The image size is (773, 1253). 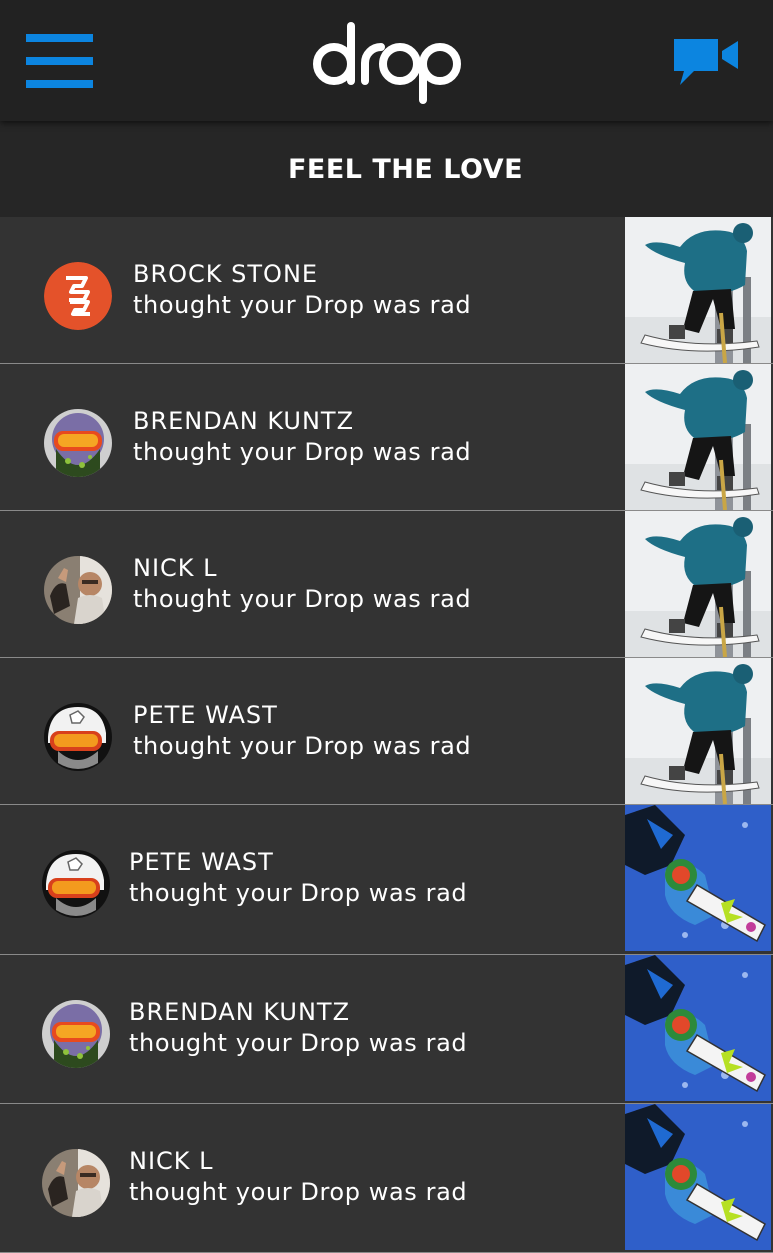 I want to click on section-header: FEEL THE LOVE, so click(x=386, y=169).